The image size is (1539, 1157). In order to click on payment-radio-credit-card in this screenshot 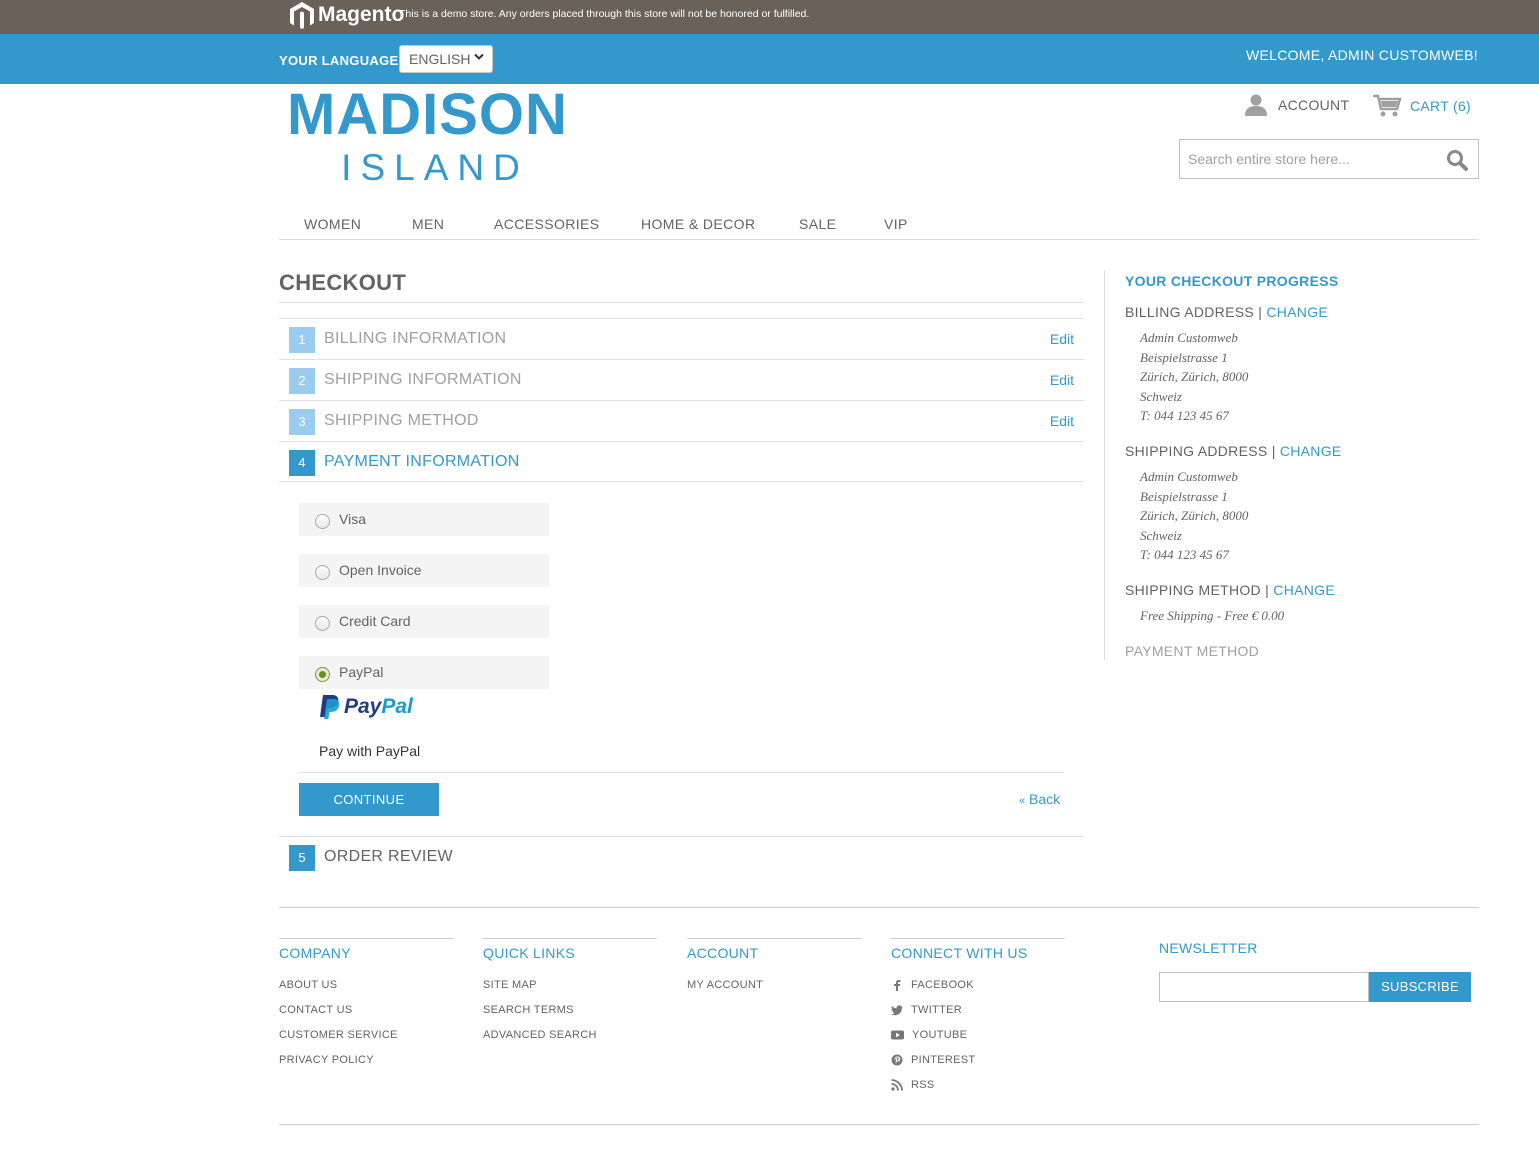, I will do `click(322, 623)`.